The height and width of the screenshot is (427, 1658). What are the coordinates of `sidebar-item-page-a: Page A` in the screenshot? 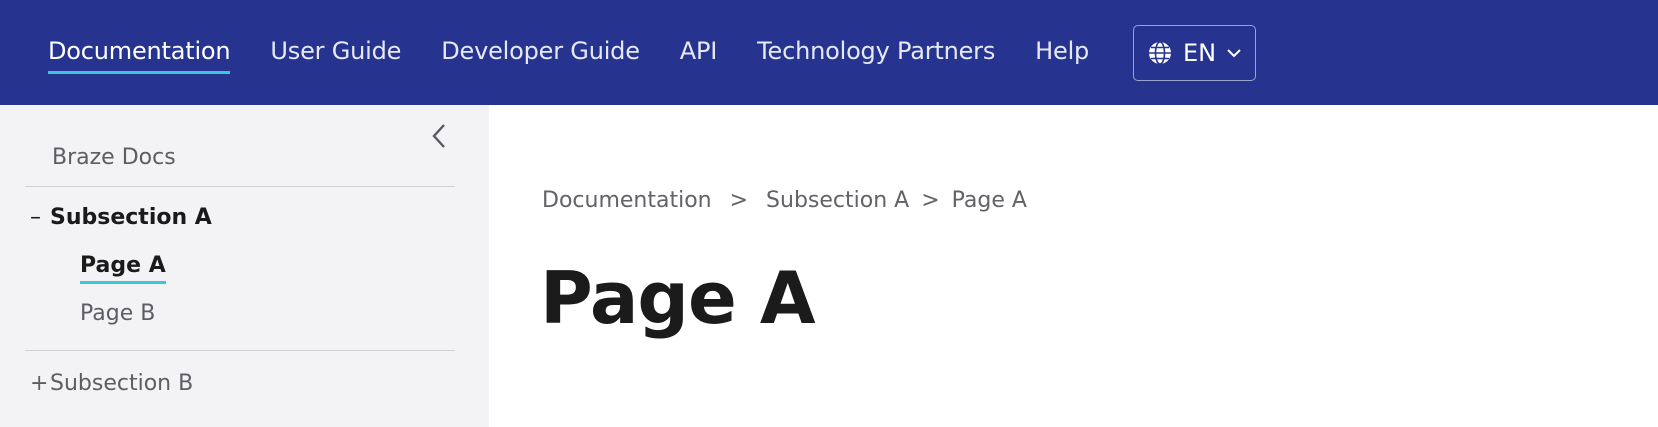 It's located at (123, 268).